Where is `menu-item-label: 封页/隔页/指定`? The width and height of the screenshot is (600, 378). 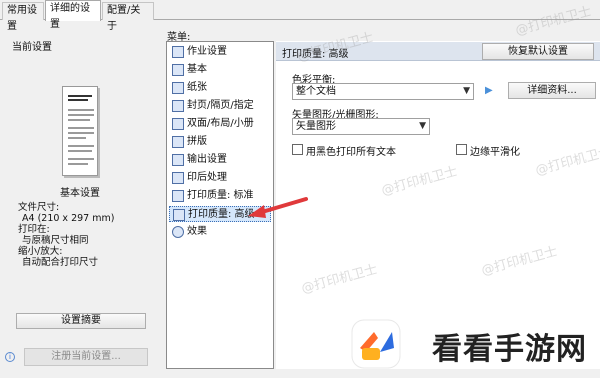
menu-item-label: 封页/隔页/指定 is located at coordinates (220, 105).